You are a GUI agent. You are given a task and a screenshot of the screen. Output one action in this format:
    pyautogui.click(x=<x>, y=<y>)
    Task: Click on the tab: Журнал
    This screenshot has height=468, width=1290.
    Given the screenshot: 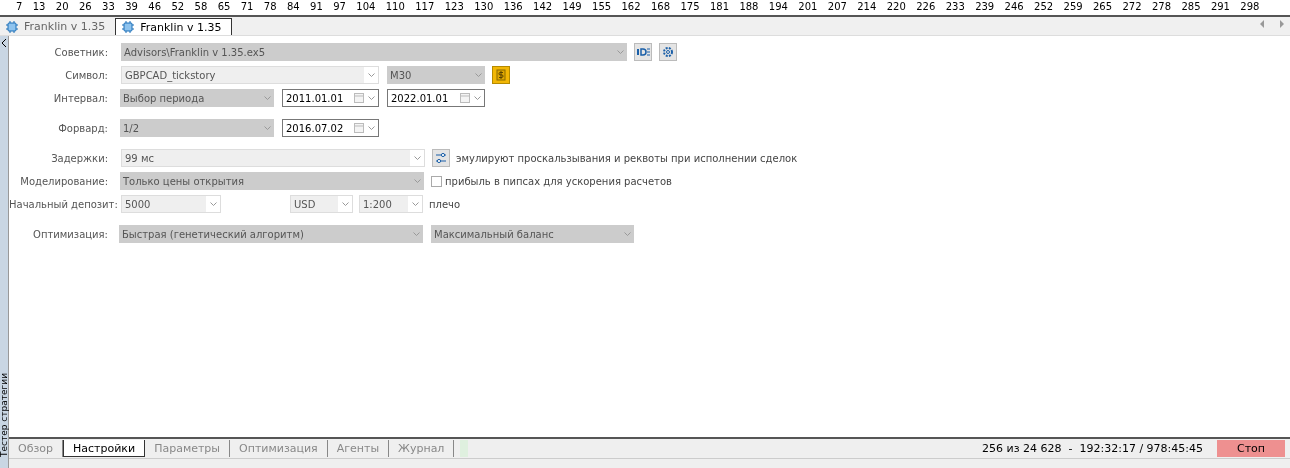 What is the action you would take?
    pyautogui.click(x=422, y=448)
    